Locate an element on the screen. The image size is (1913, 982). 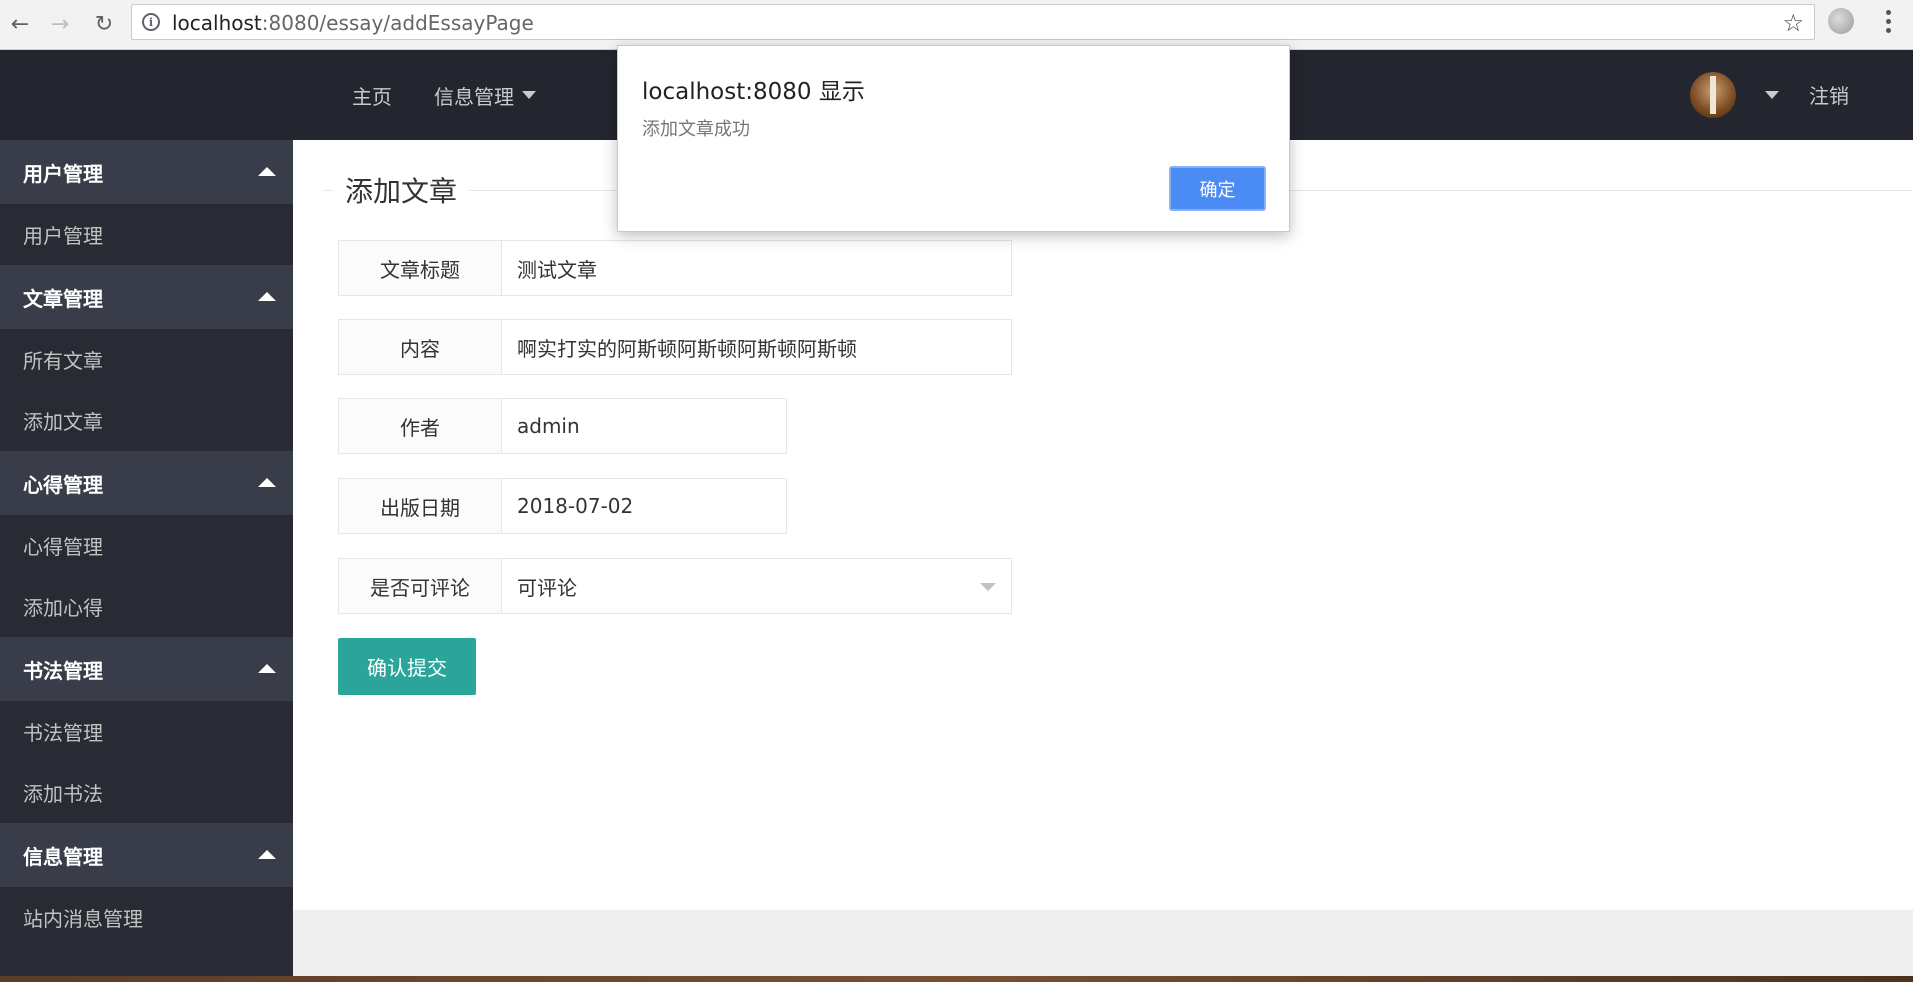
dialog-title: localhost:8080 显示 is located at coordinates (753, 92).